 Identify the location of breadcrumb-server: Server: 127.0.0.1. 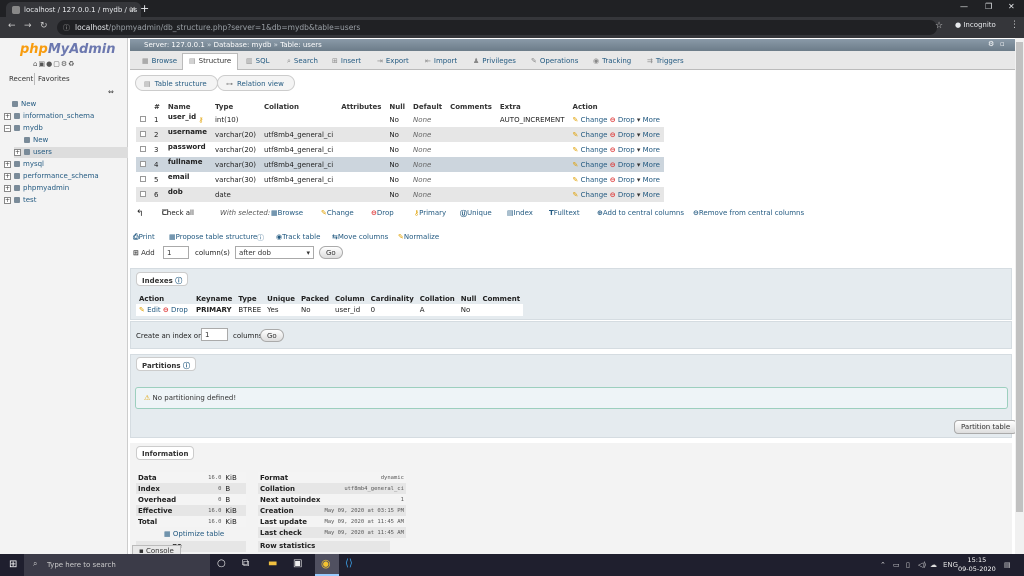
(174, 45).